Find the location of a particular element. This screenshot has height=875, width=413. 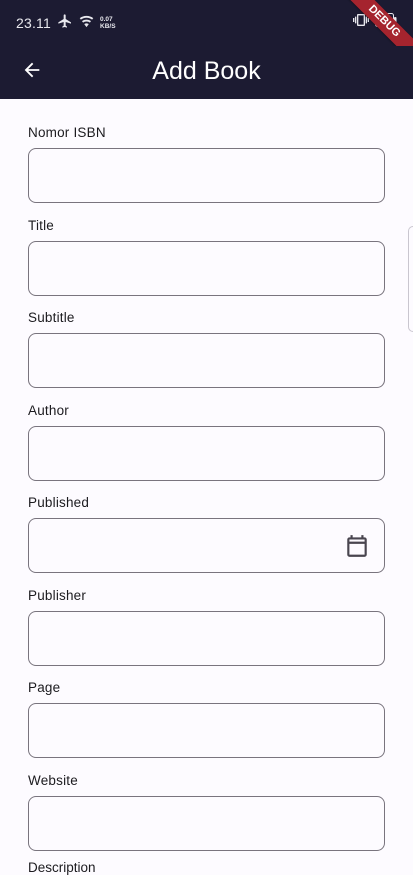

title-label: Title is located at coordinates (41, 225).